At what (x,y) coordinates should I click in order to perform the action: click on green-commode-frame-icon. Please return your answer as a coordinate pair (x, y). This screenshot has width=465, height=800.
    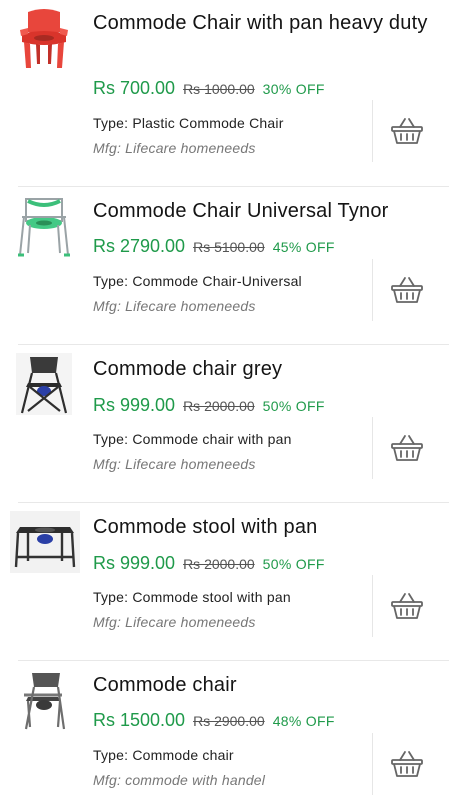
    Looking at the image, I should click on (44, 227).